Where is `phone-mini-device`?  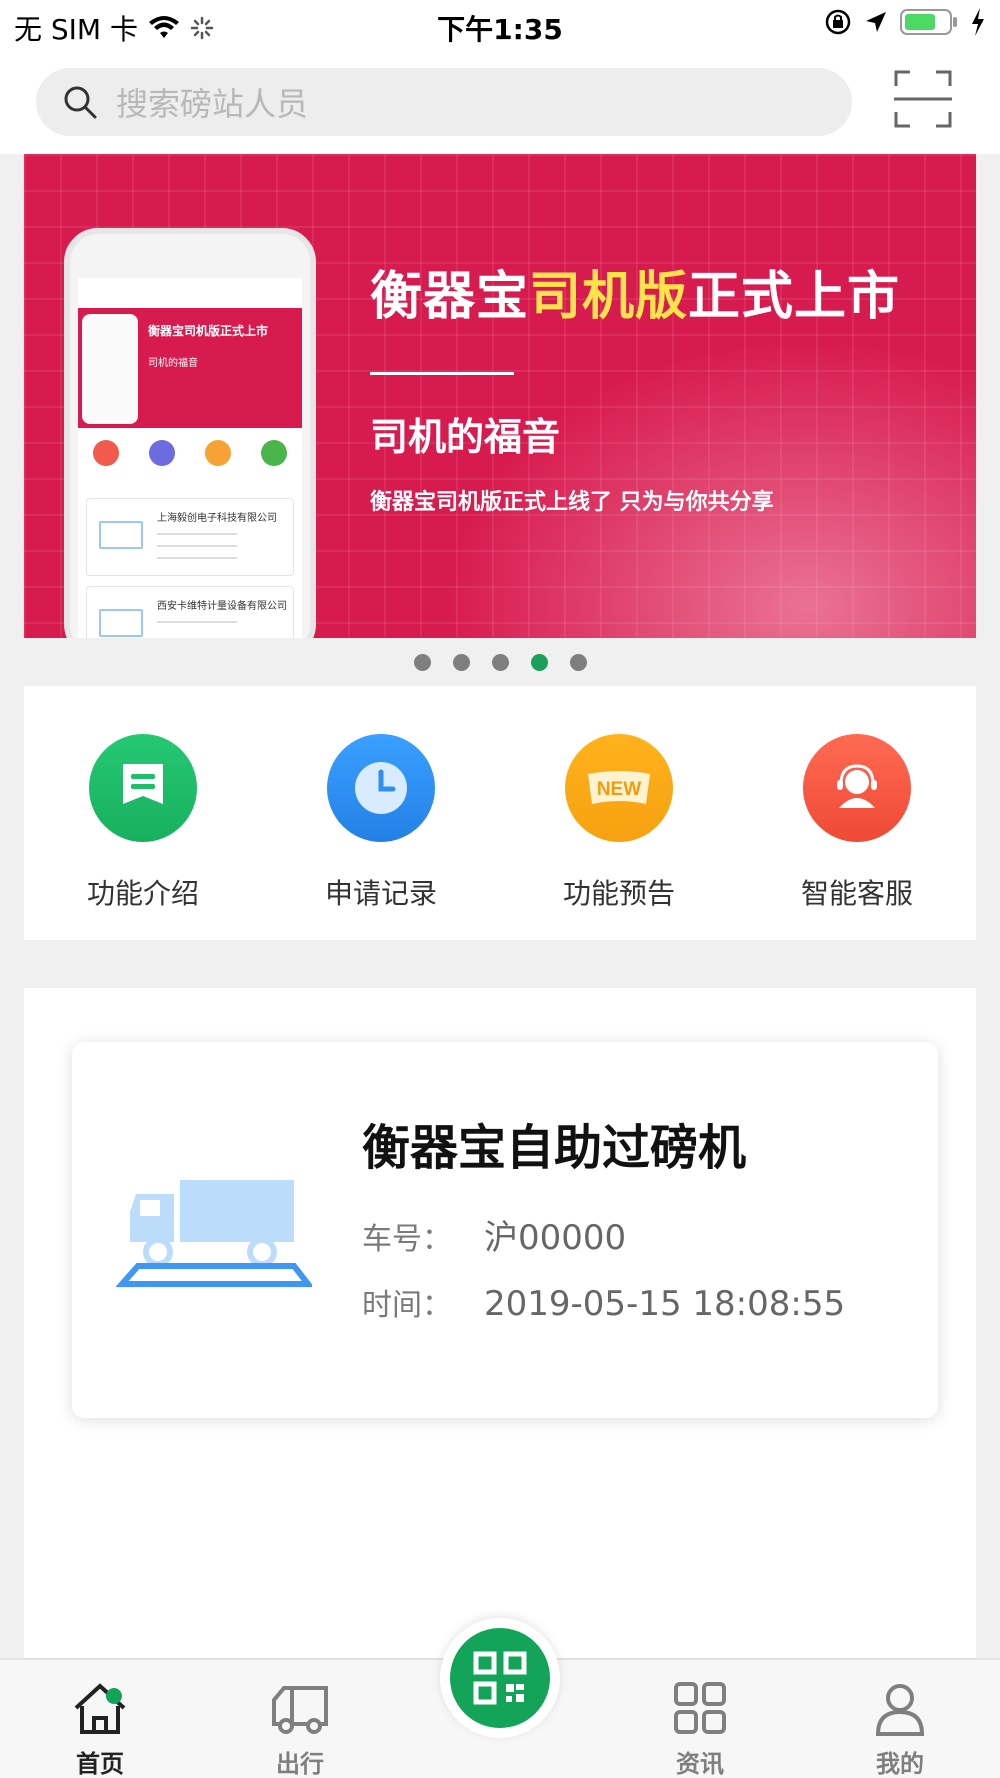
phone-mini-device is located at coordinates (110, 369).